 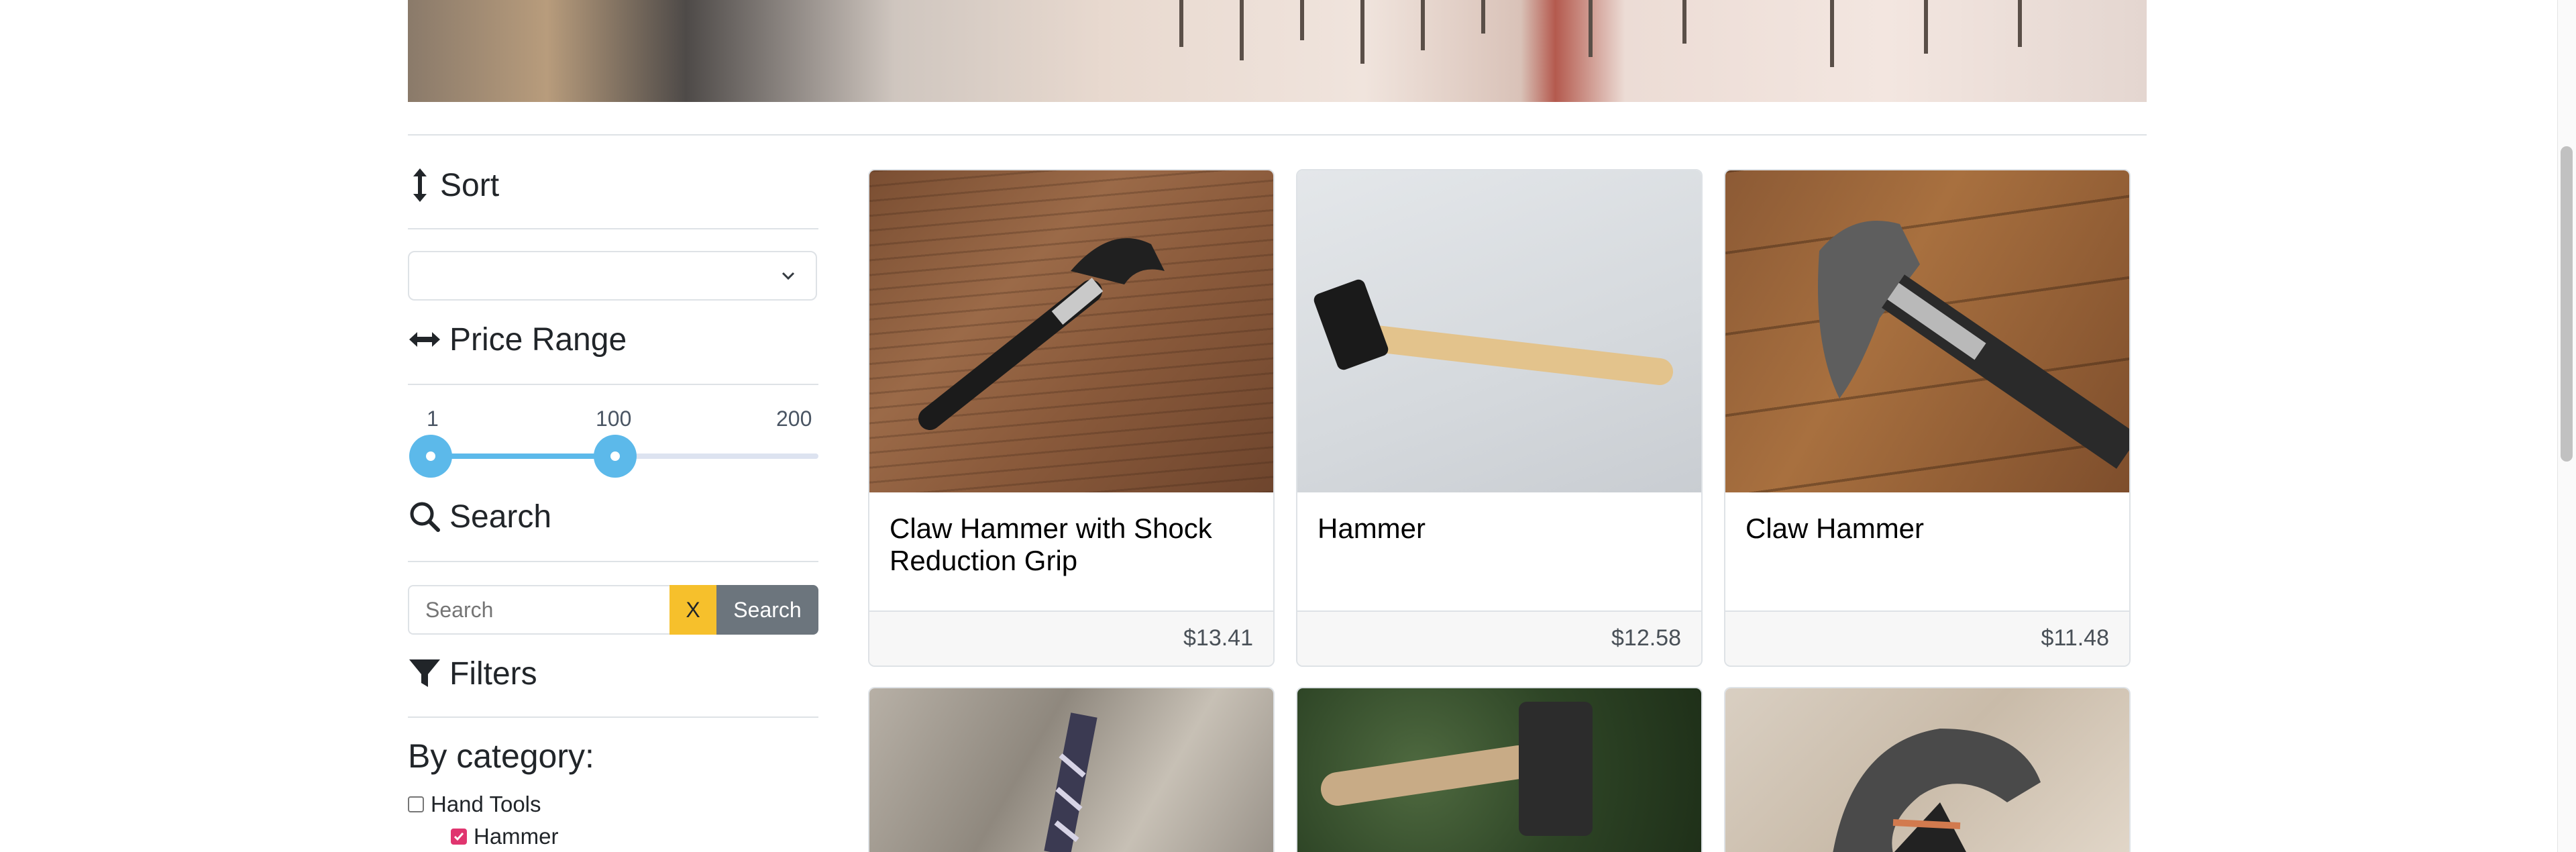 What do you see at coordinates (538, 339) in the screenshot?
I see `price-range-heading-label: Price Range` at bounding box center [538, 339].